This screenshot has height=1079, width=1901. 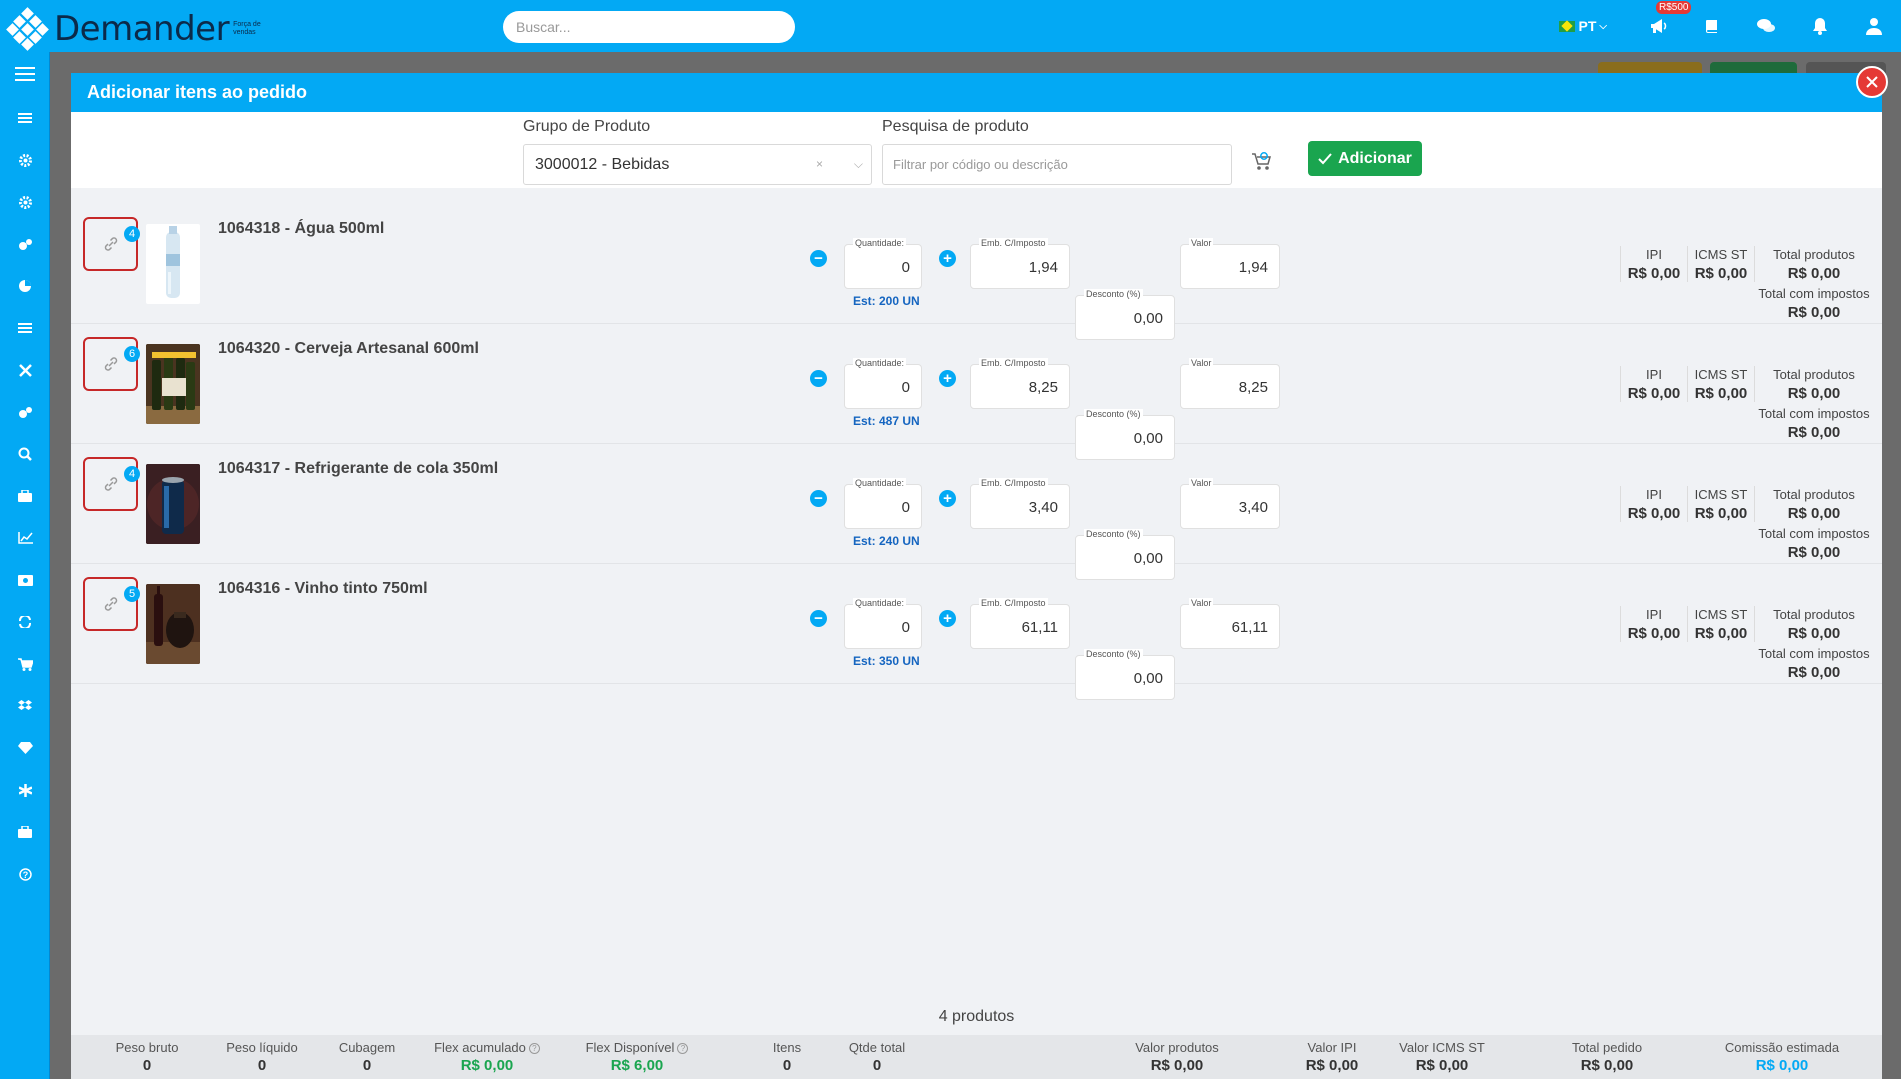 I want to click on language-selector: PT ⌵, so click(x=1582, y=26).